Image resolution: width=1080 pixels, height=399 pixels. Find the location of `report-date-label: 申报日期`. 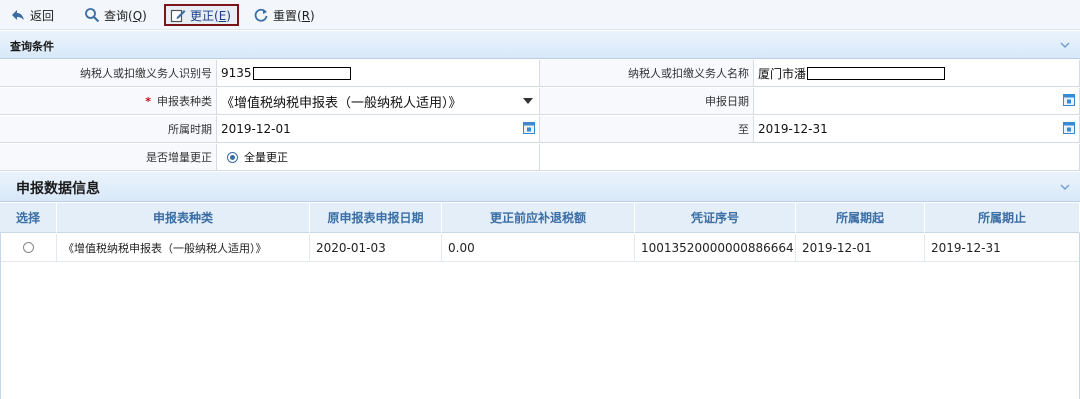

report-date-label: 申报日期 is located at coordinates (647, 101).